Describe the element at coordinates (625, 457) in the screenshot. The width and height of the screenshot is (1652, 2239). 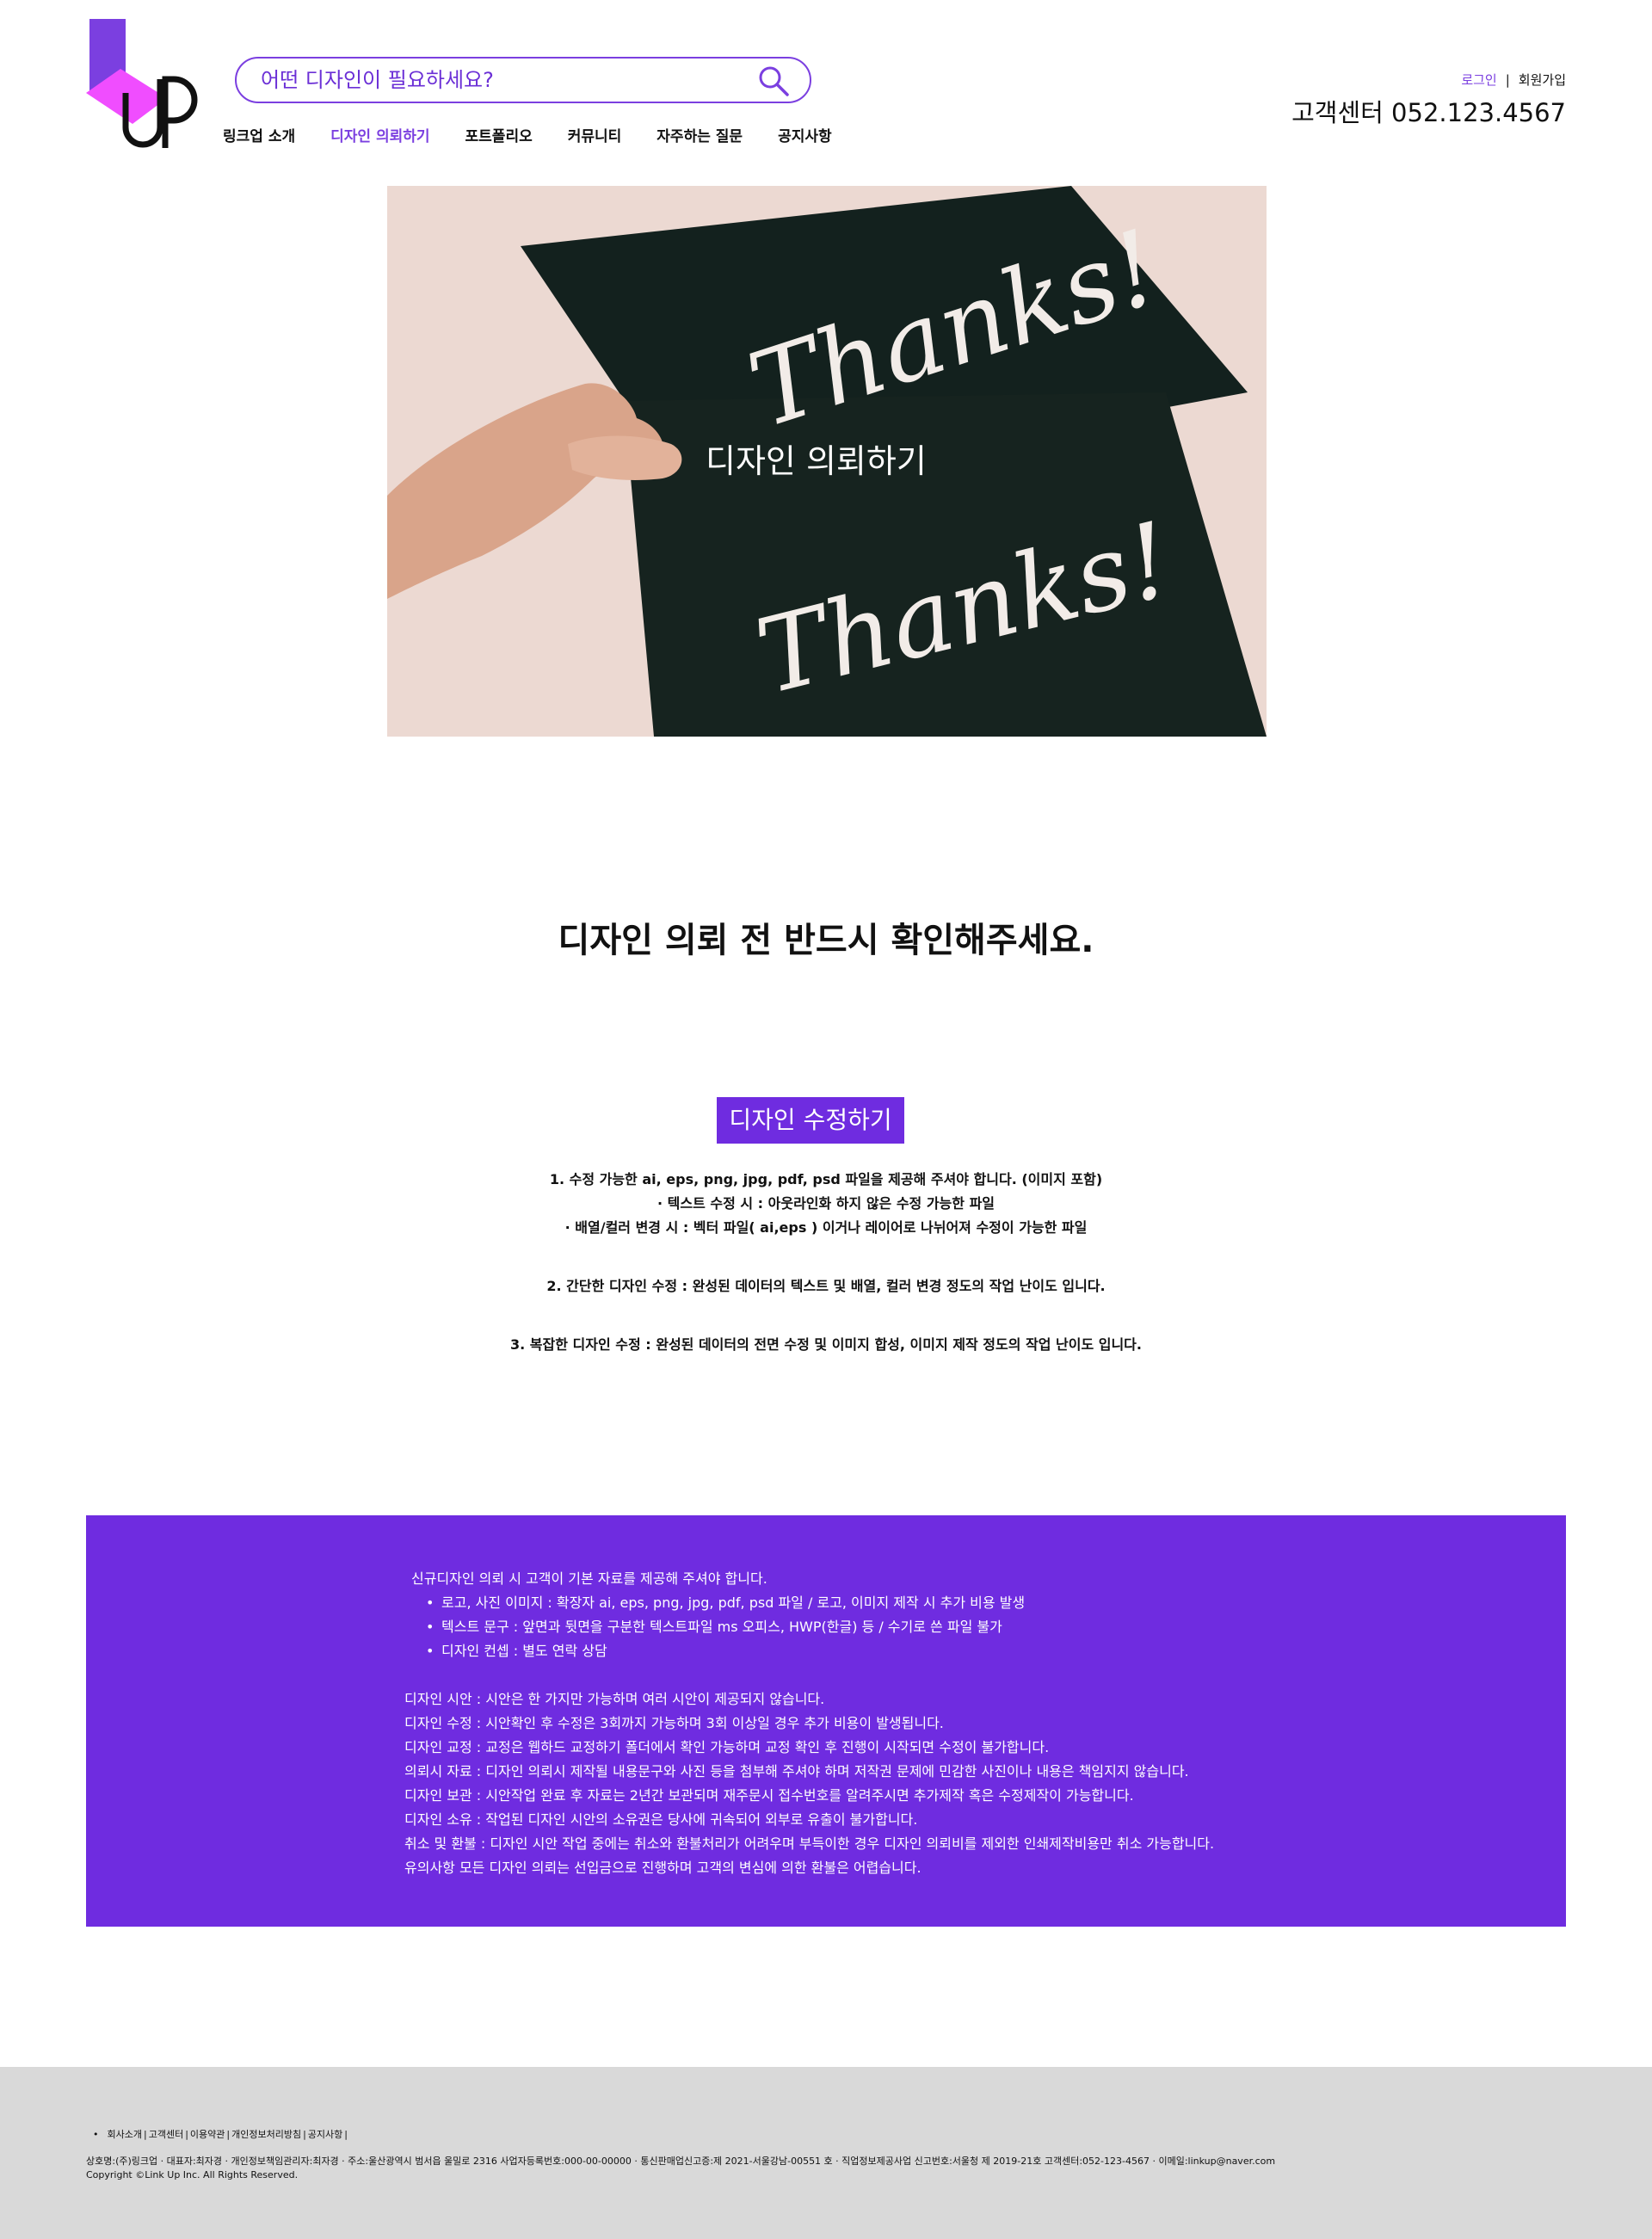
I see `thumb` at that location.